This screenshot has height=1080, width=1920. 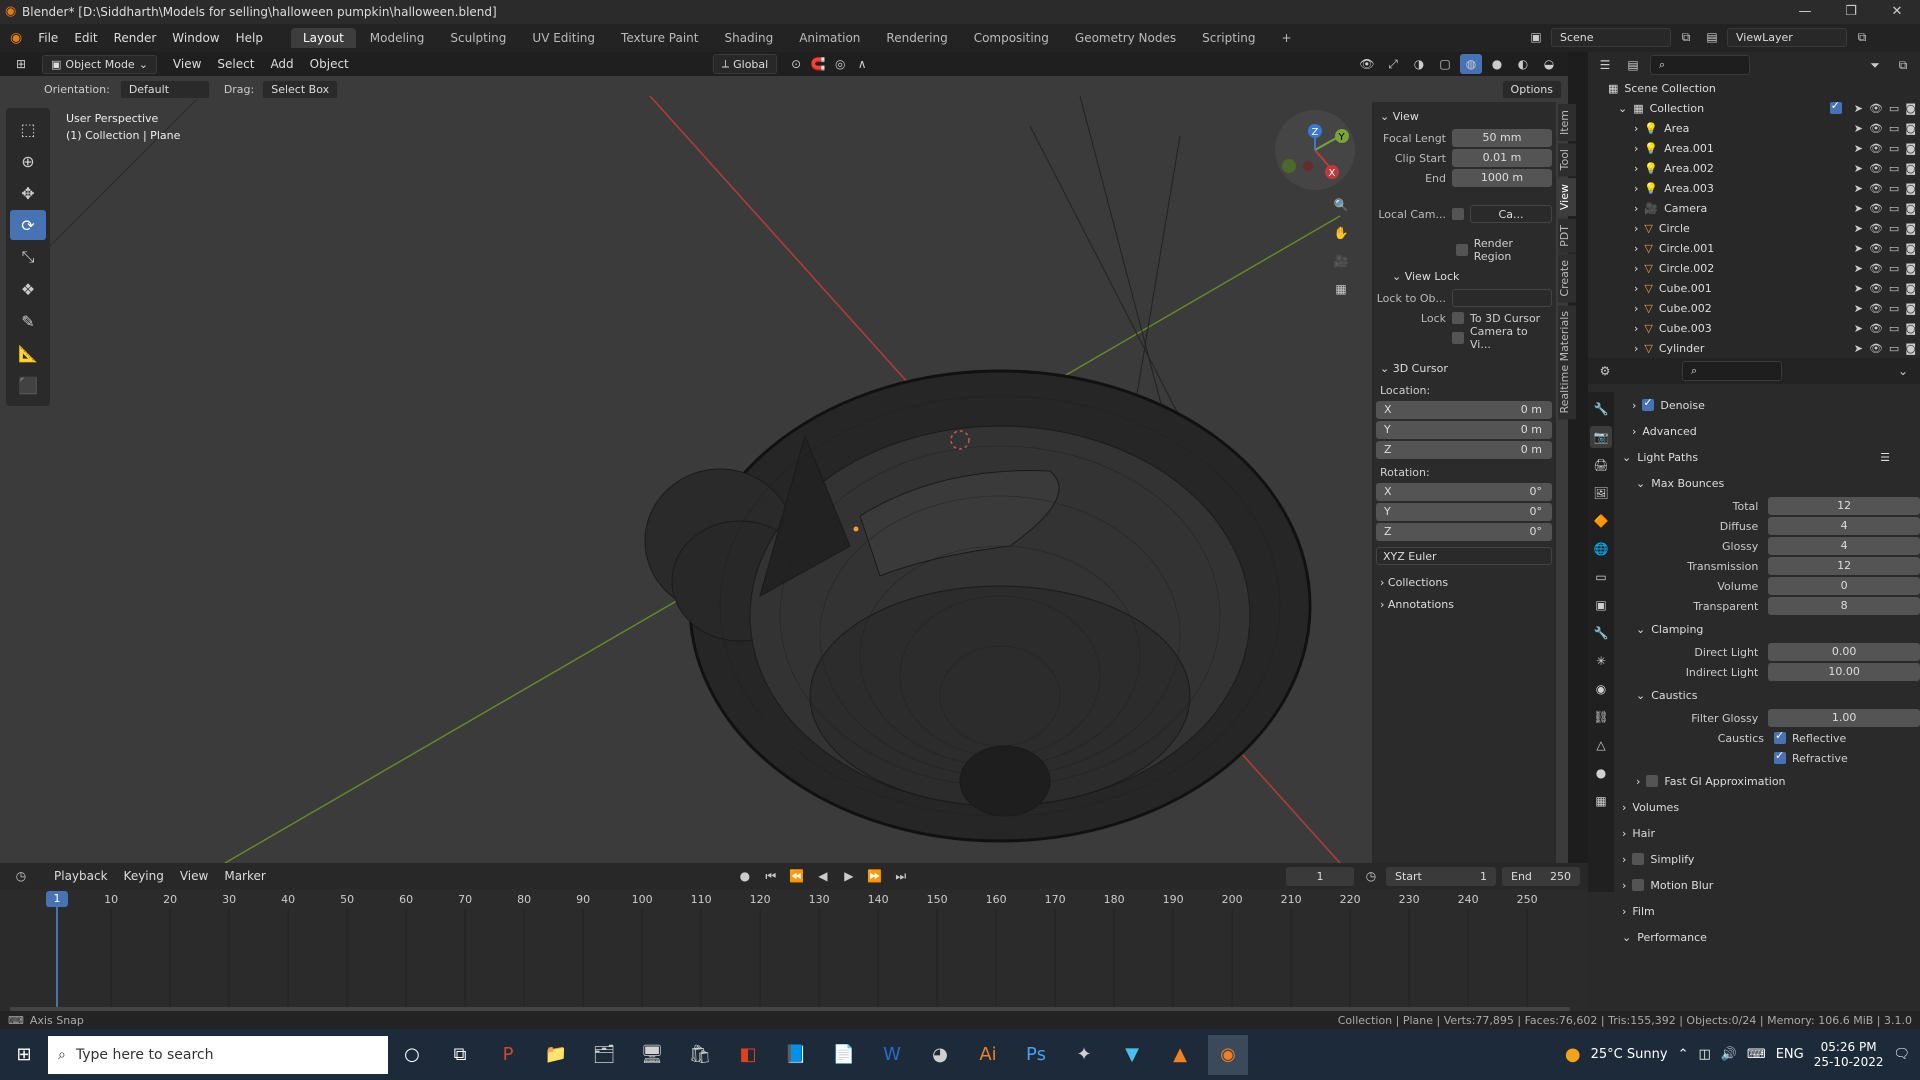 What do you see at coordinates (1601, 689) in the screenshot?
I see `physics-props-icon: ◉` at bounding box center [1601, 689].